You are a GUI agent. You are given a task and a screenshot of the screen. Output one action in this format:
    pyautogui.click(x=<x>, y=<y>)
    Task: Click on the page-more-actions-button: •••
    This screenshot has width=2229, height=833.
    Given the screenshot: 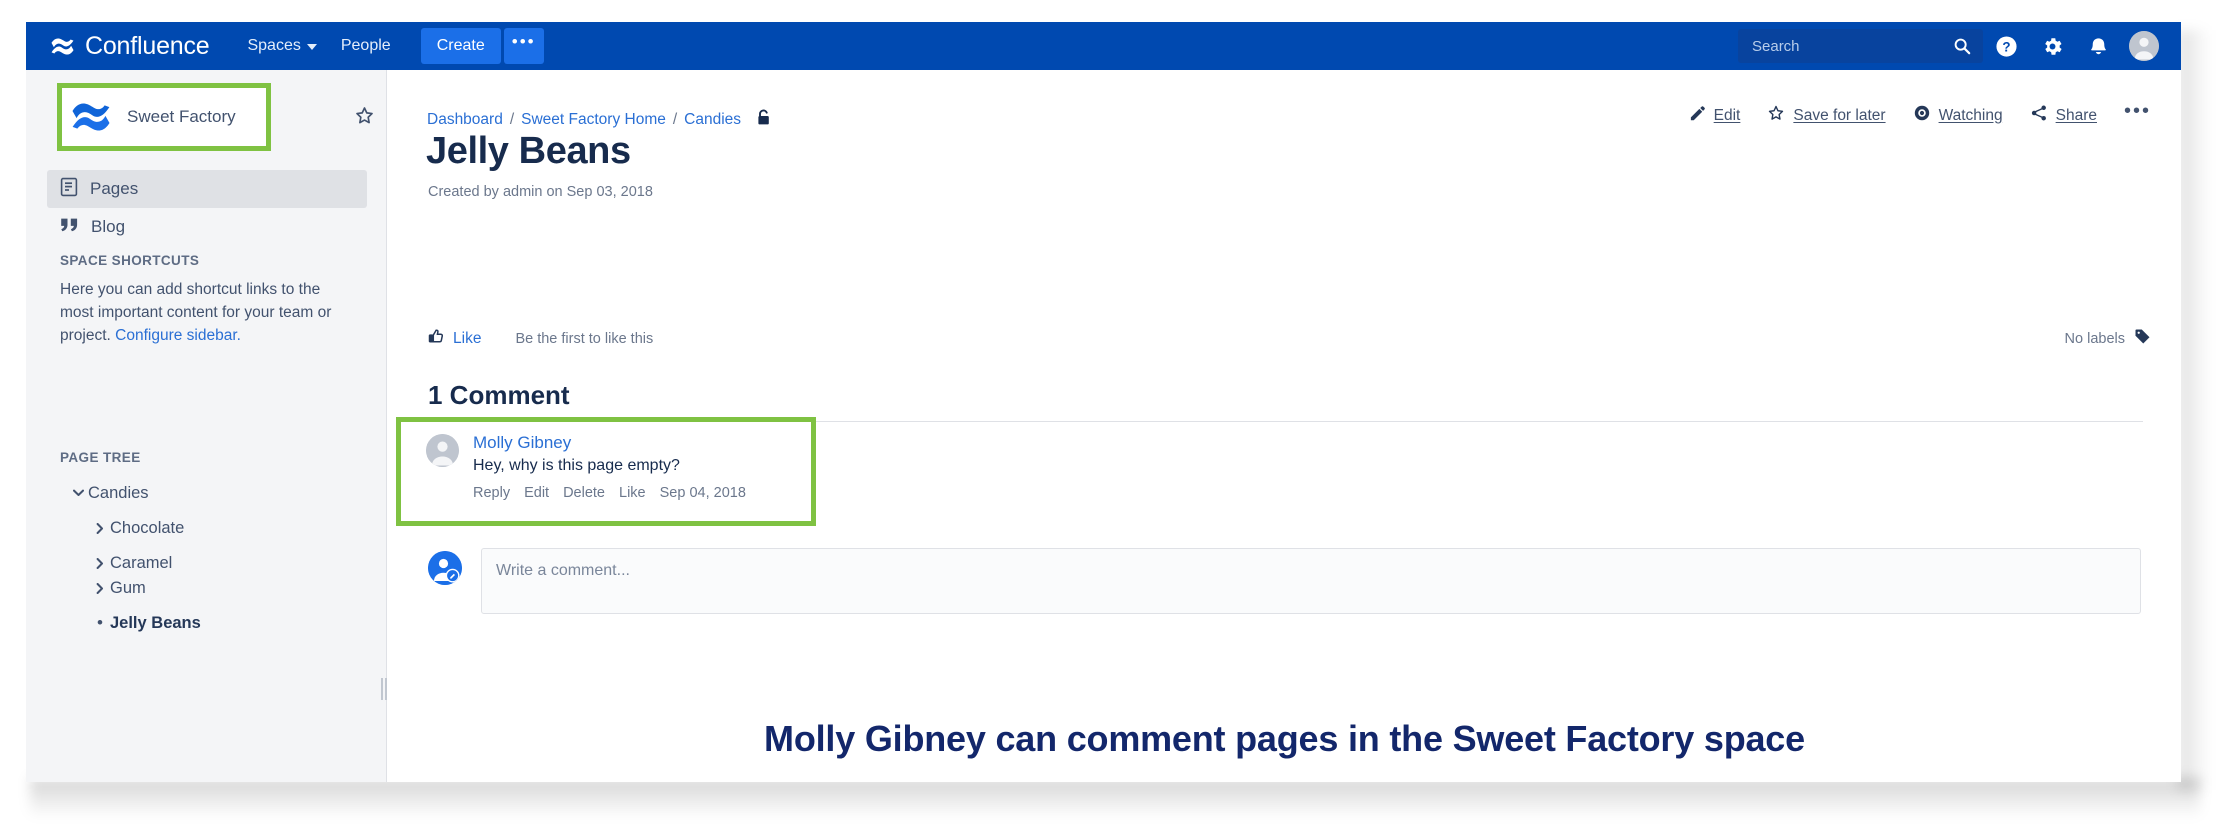 What is the action you would take?
    pyautogui.click(x=2137, y=112)
    